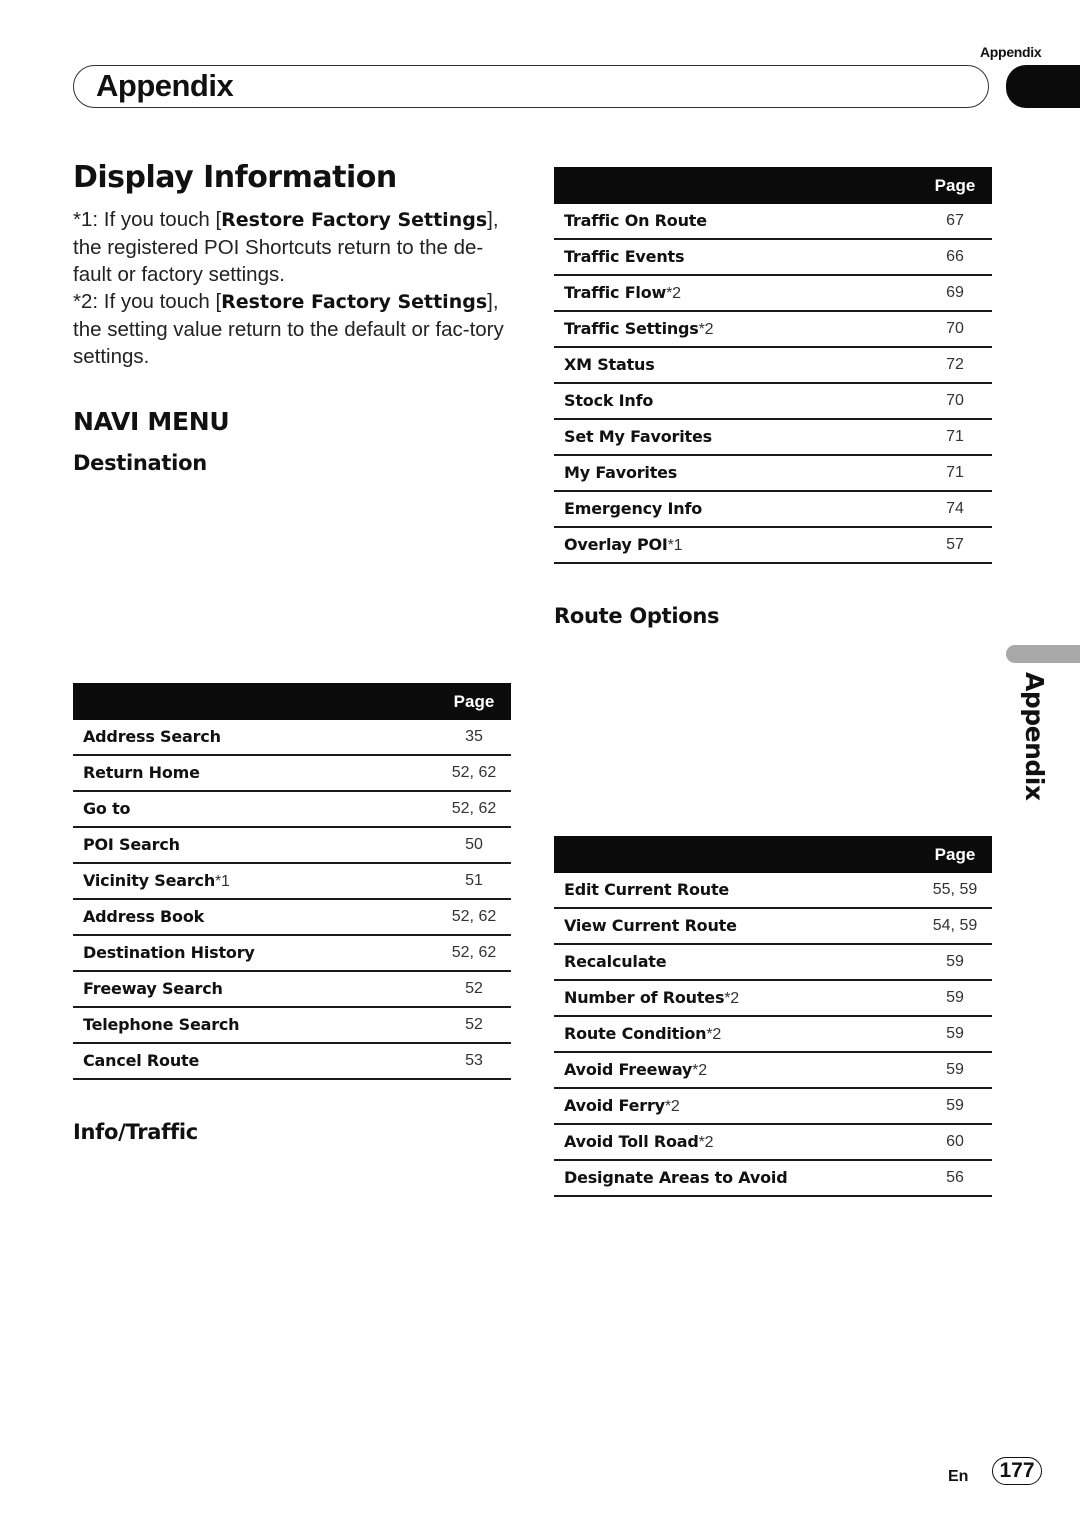  What do you see at coordinates (736, 891) in the screenshot?
I see `menu-item-name: Edit Current Route` at bounding box center [736, 891].